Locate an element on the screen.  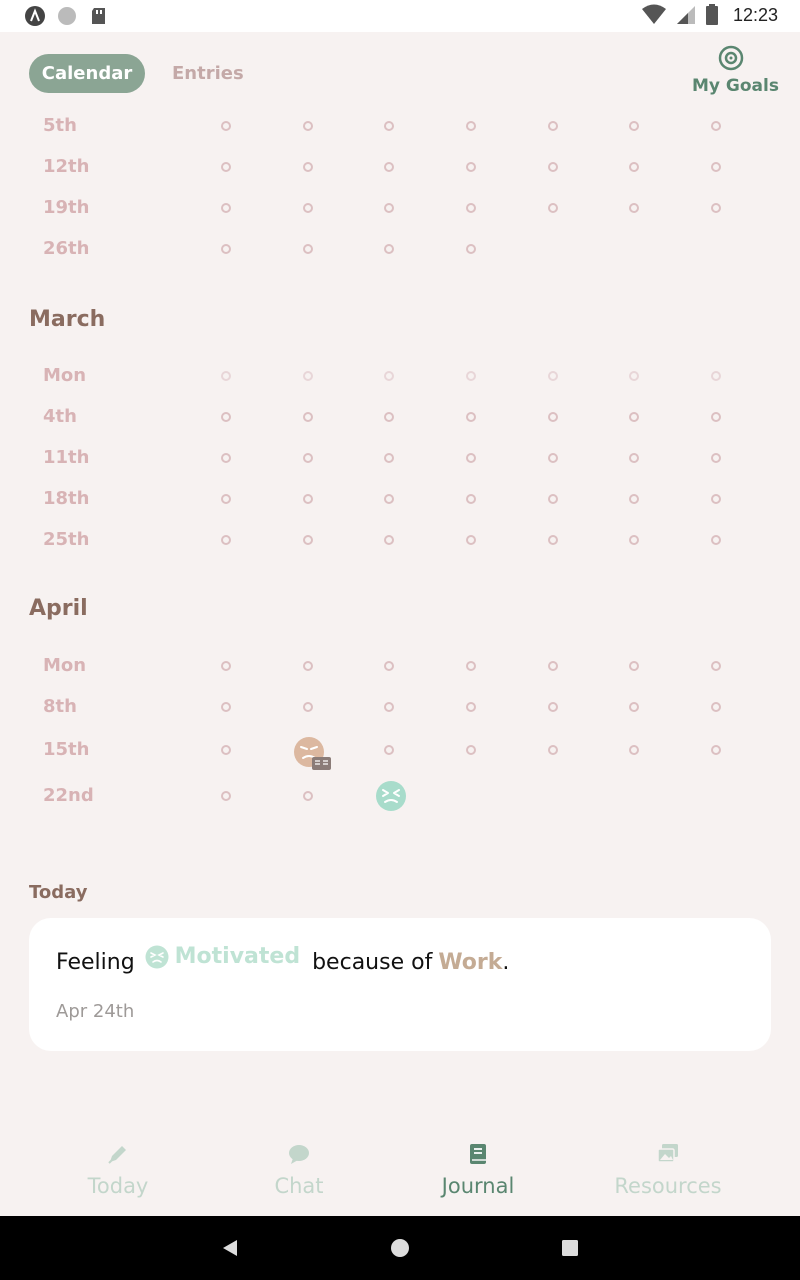
nav-journal: Journal is located at coordinates (478, 1170).